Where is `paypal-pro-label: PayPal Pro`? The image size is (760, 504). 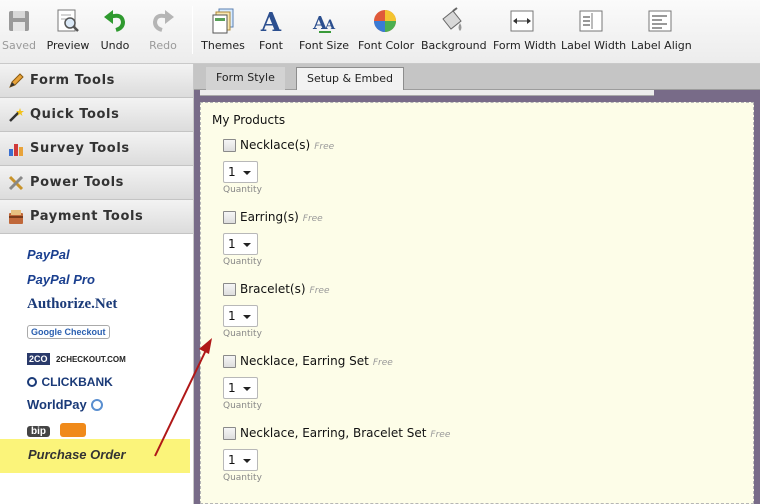 paypal-pro-label: PayPal Pro is located at coordinates (61, 279).